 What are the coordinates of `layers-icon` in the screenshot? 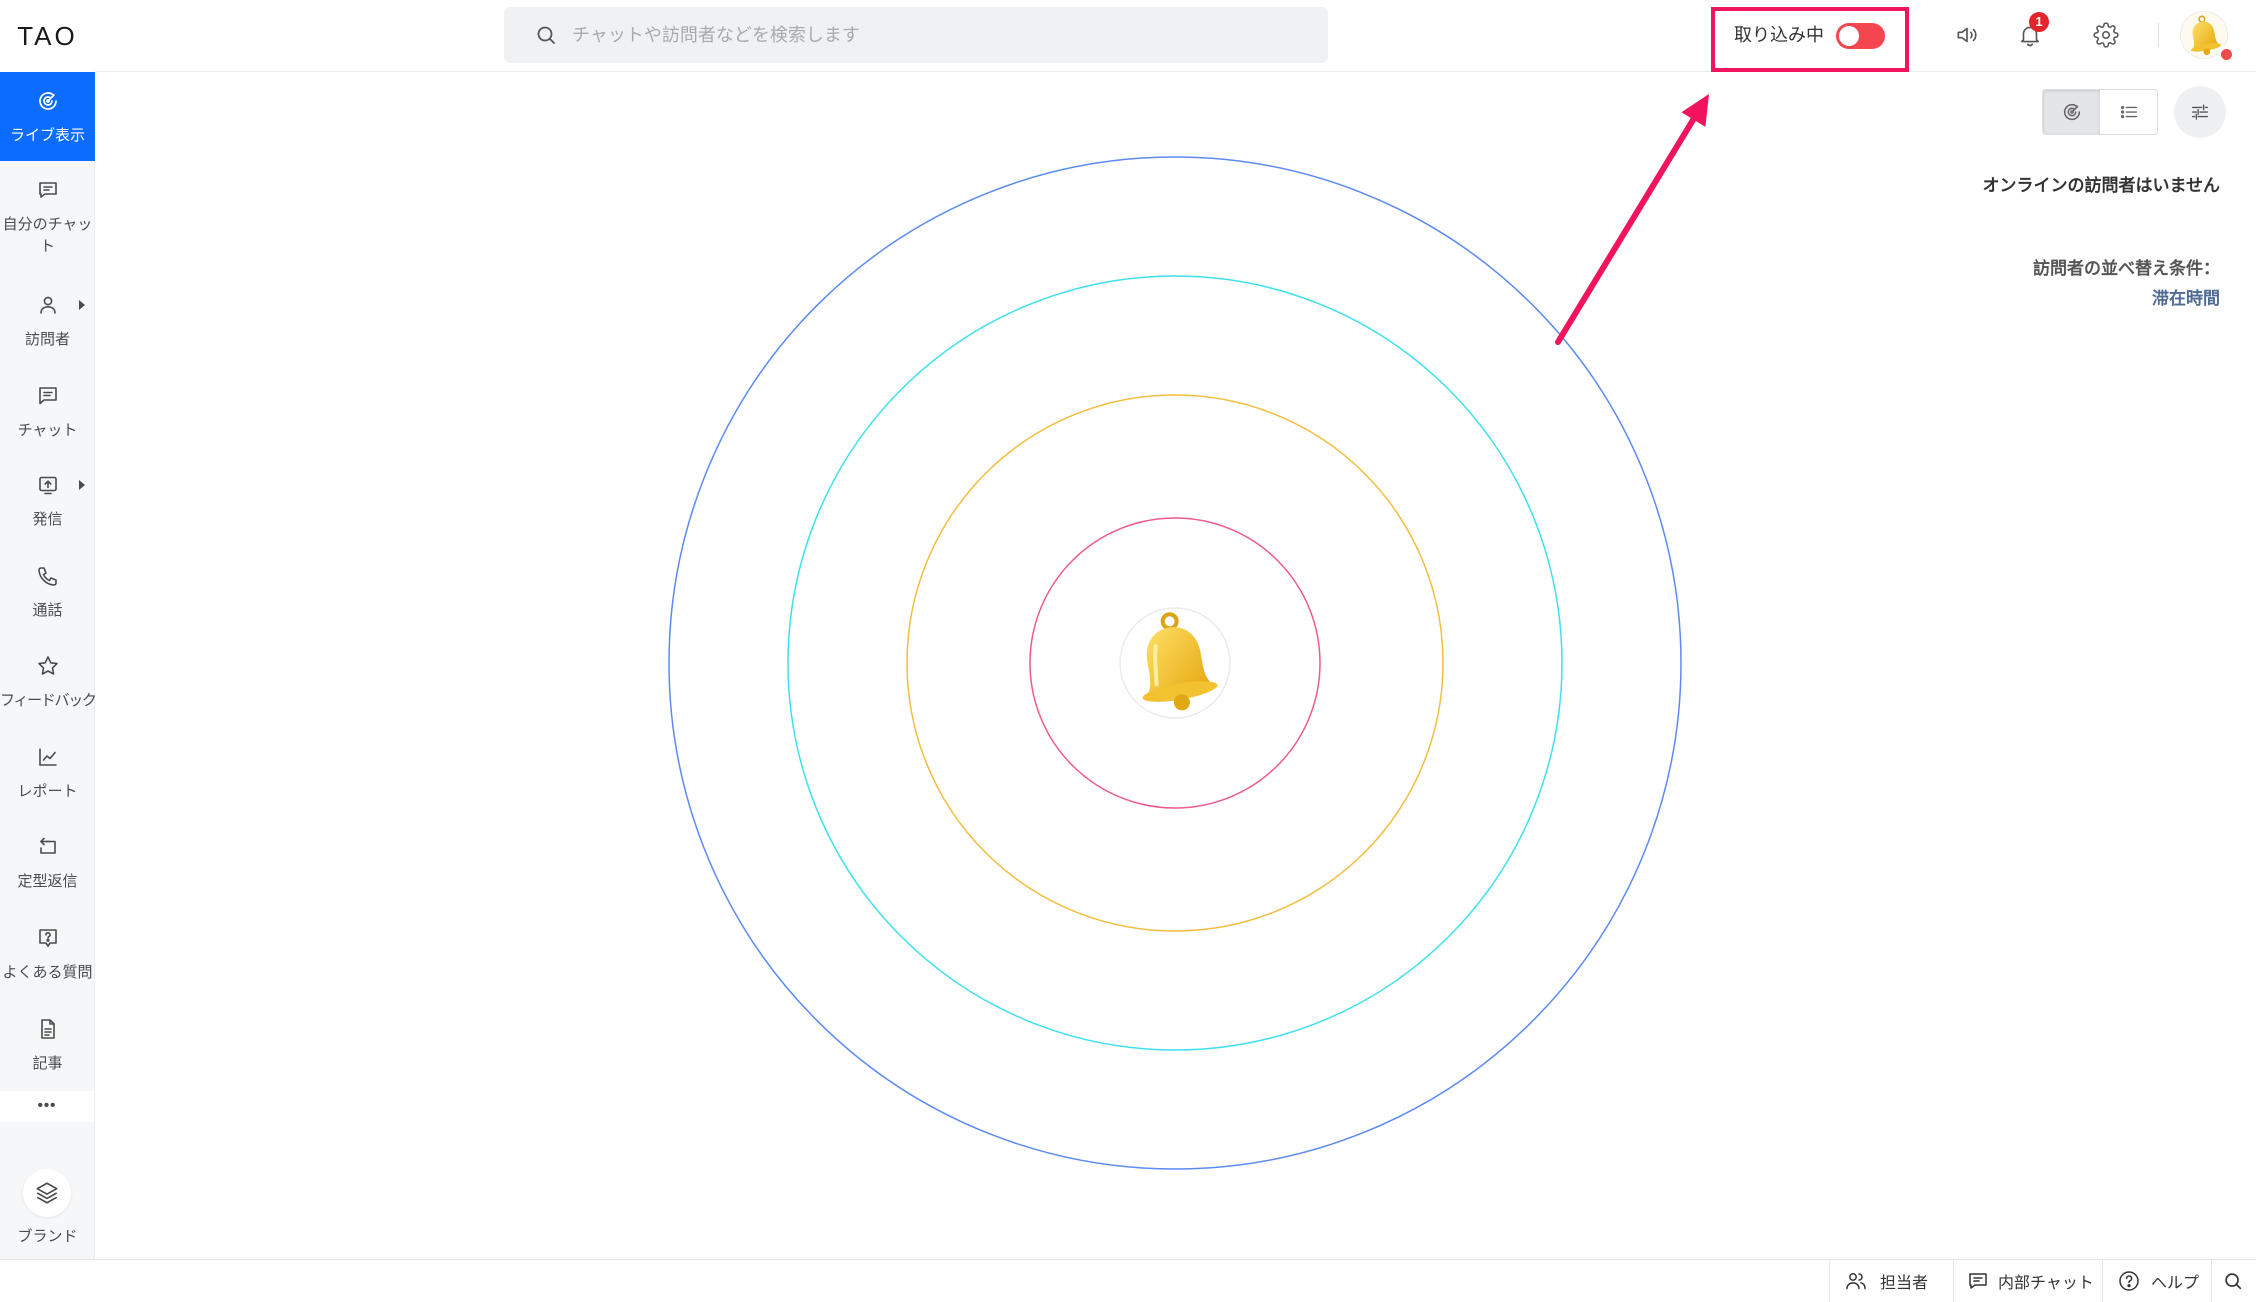 It's located at (47, 1193).